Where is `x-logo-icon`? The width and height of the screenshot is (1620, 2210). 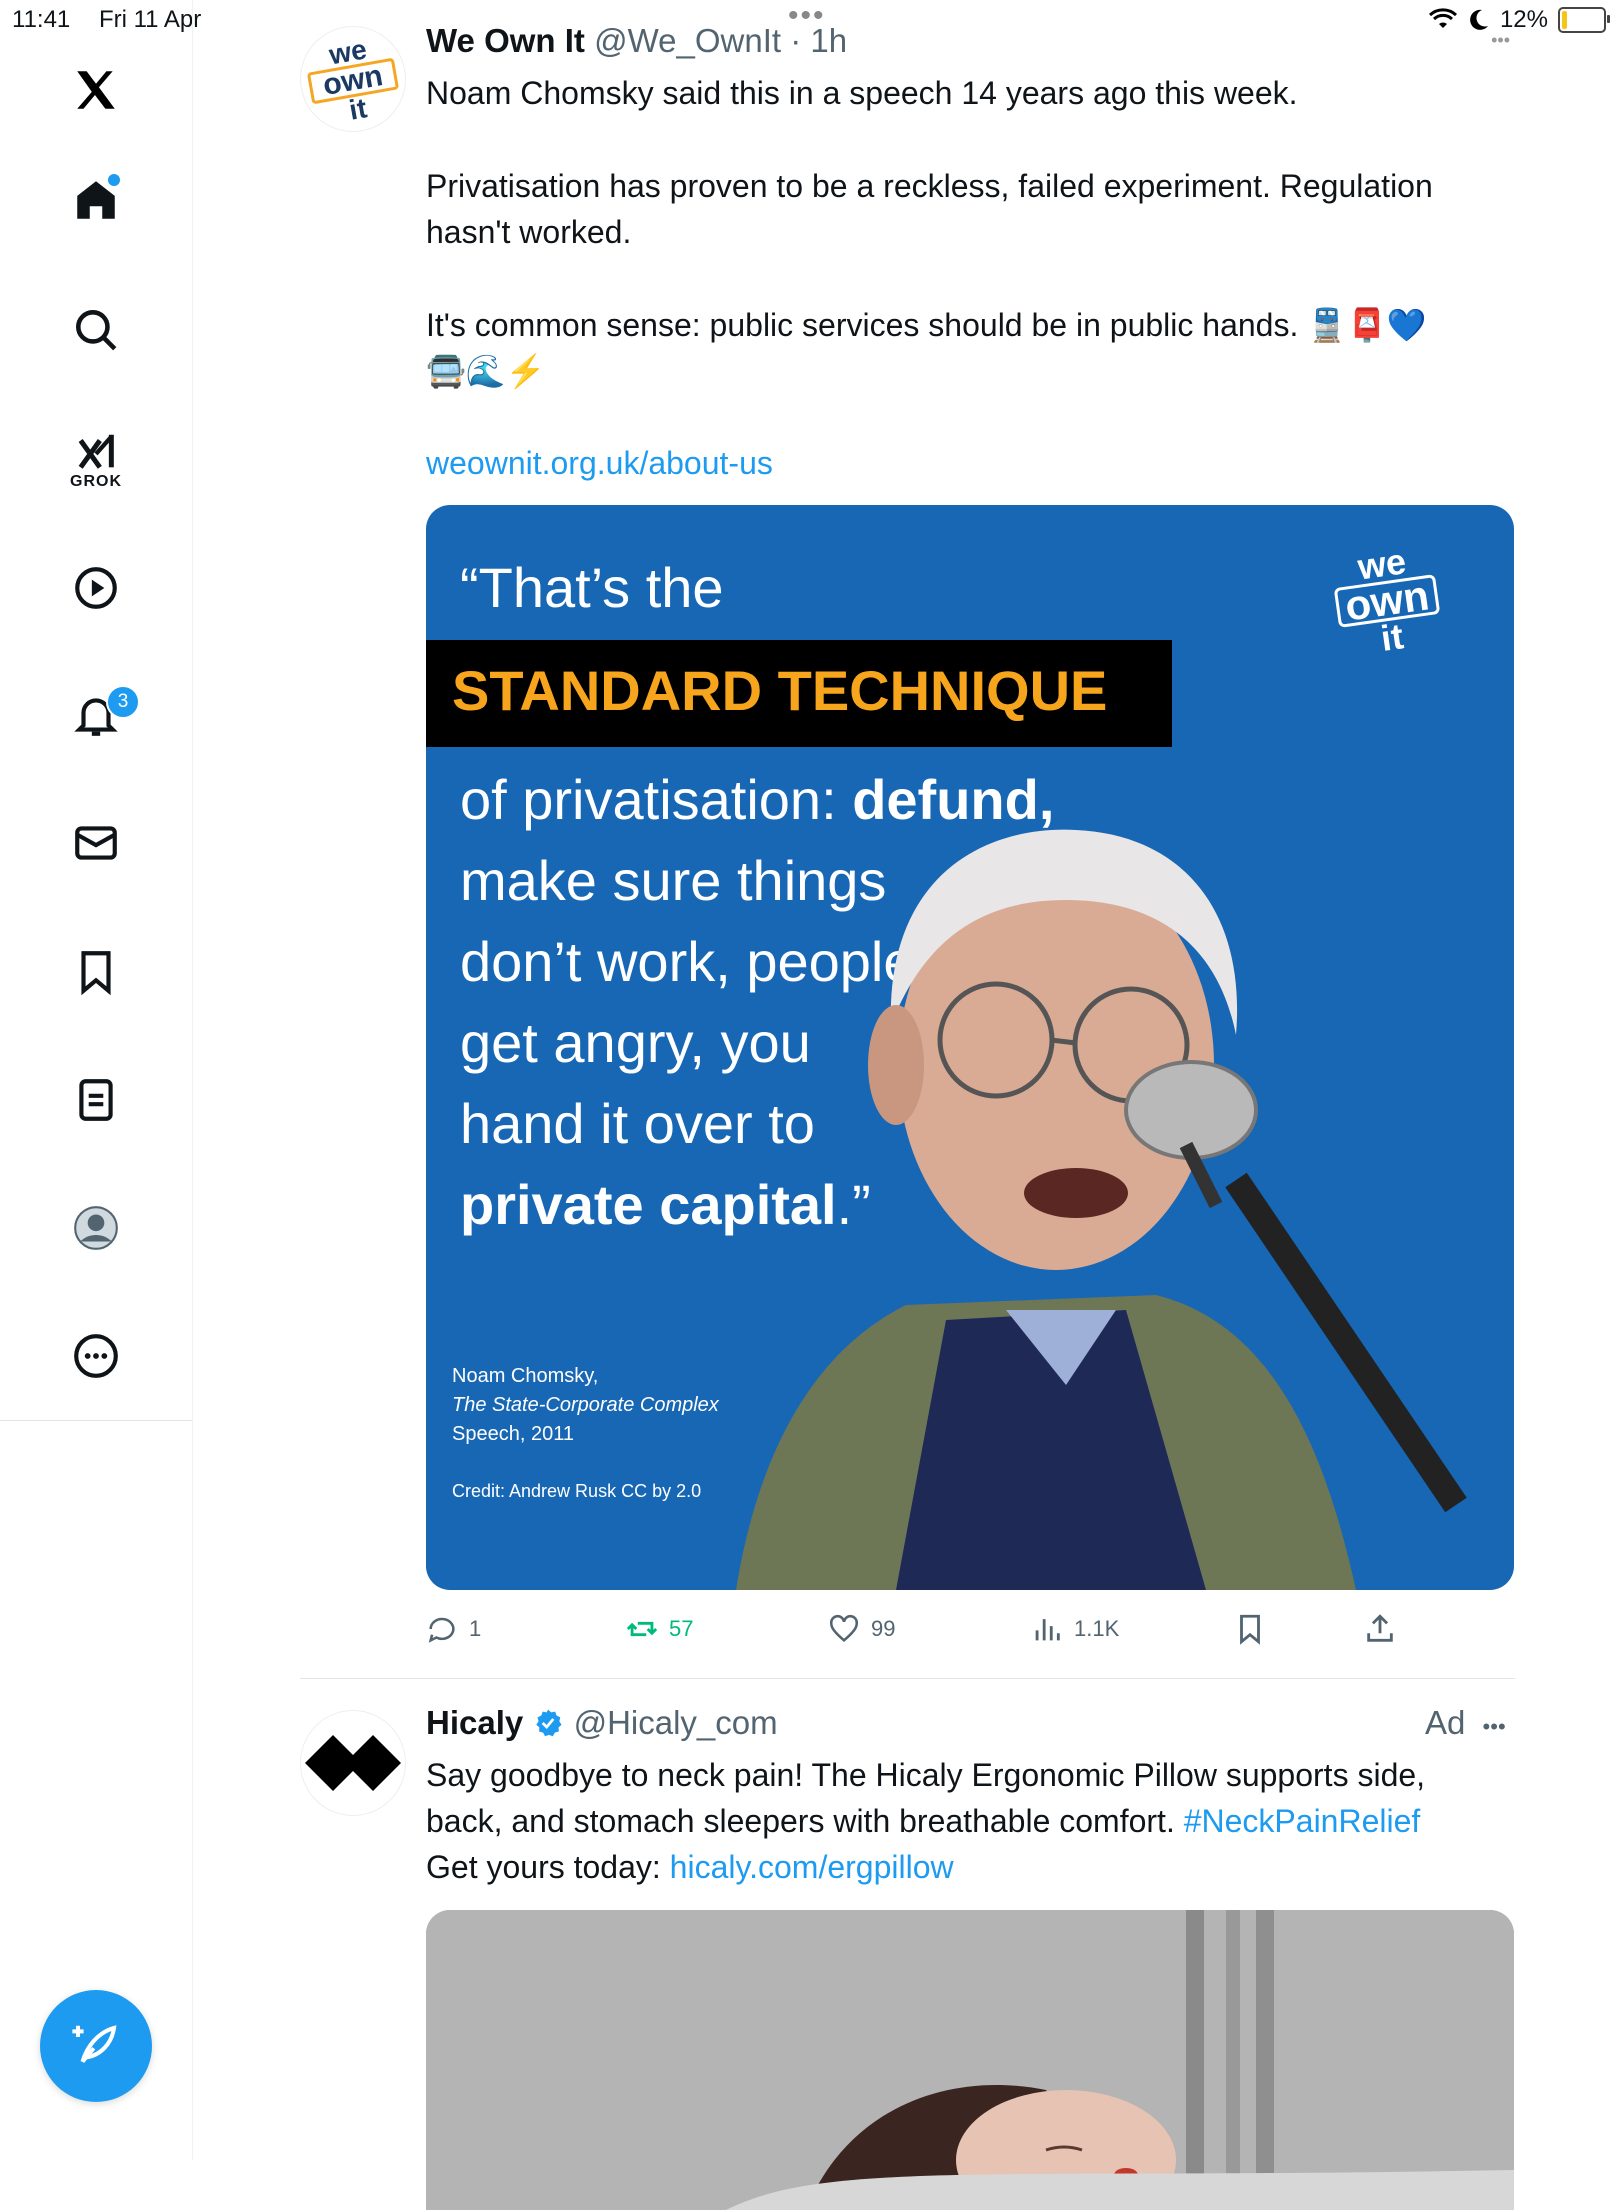
x-logo-icon is located at coordinates (96, 90).